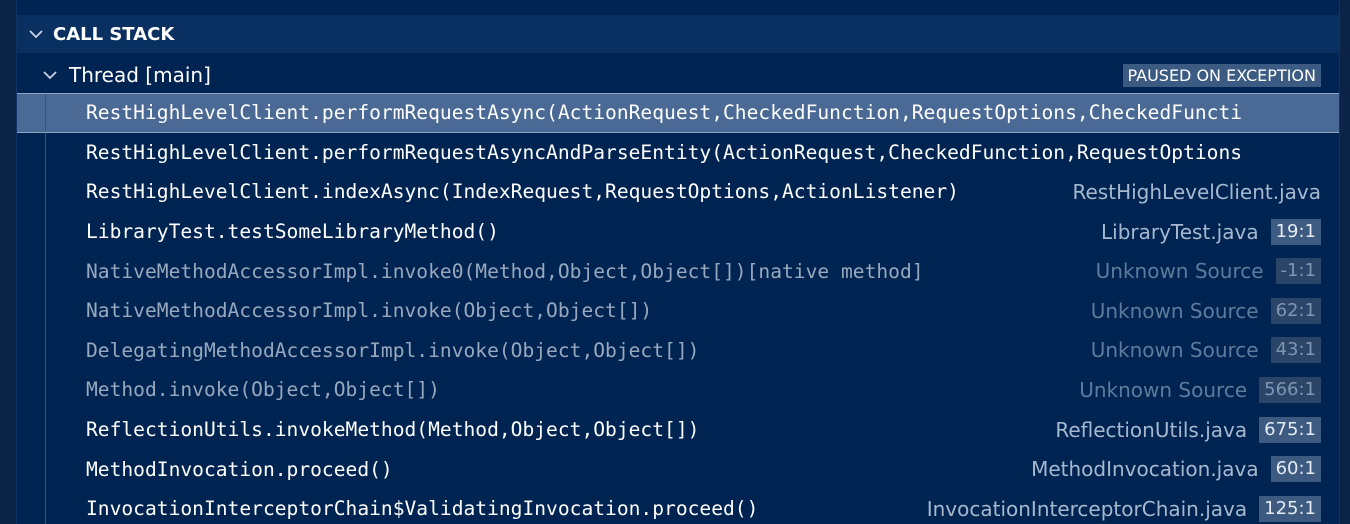  I want to click on thread-main: Thread [main] PAUSED ON EXCEPTION, so click(678, 75).